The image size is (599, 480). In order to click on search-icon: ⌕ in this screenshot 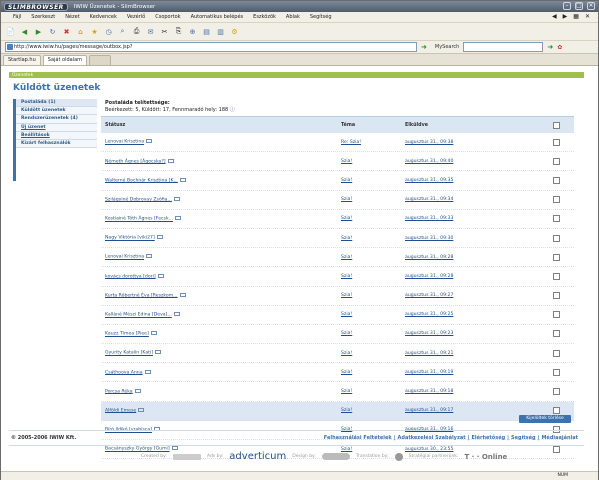, I will do `click(122, 31)`.